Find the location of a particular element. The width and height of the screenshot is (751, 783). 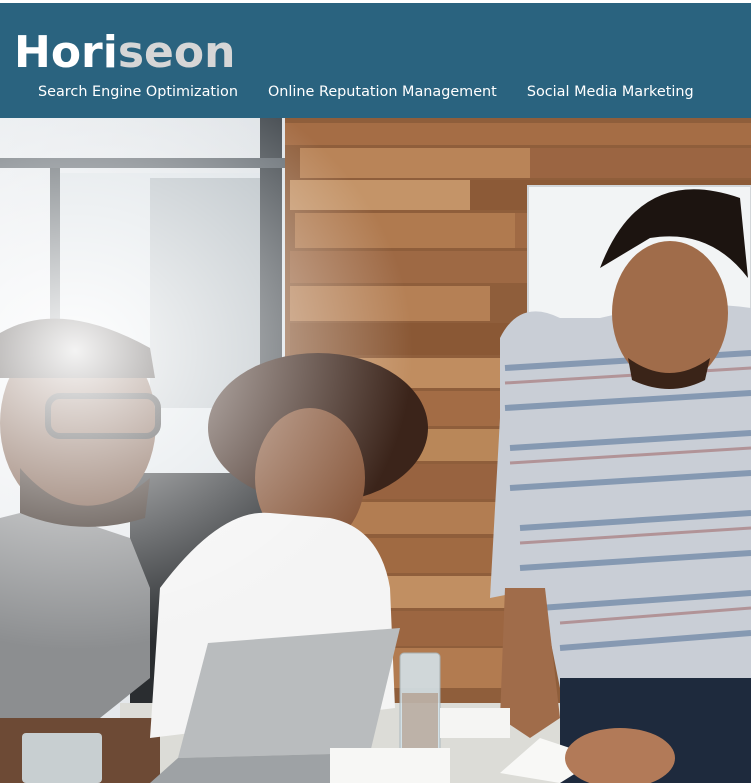

logo-text-primary: Hori is located at coordinates (66, 52).